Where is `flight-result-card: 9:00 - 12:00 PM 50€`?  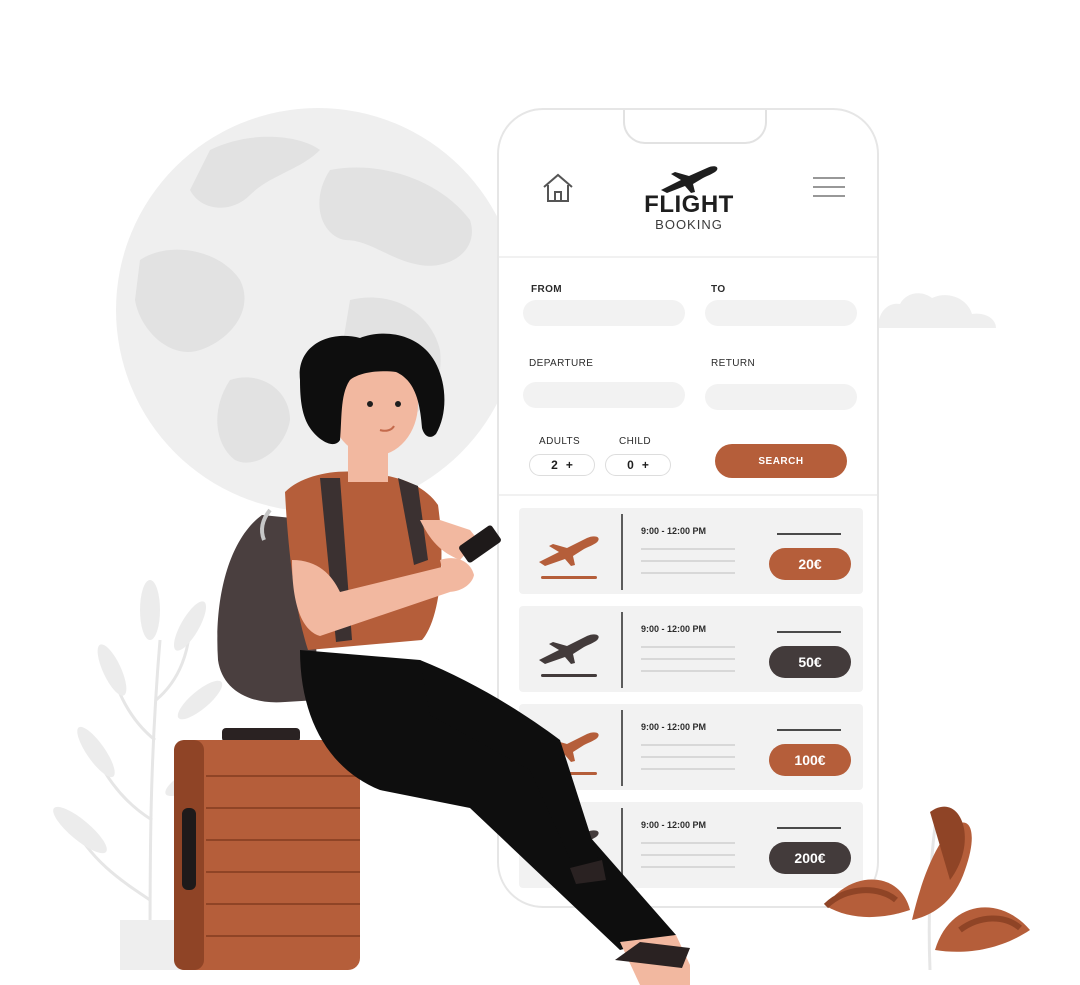 flight-result-card: 9:00 - 12:00 PM 50€ is located at coordinates (691, 649).